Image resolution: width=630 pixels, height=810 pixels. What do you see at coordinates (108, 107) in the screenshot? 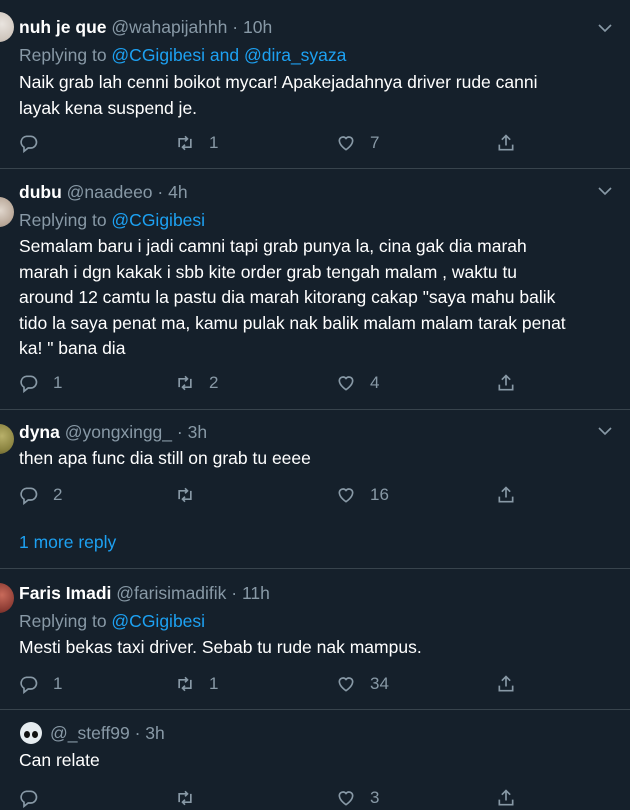
I see `text-line: layak kena suspend je.` at bounding box center [108, 107].